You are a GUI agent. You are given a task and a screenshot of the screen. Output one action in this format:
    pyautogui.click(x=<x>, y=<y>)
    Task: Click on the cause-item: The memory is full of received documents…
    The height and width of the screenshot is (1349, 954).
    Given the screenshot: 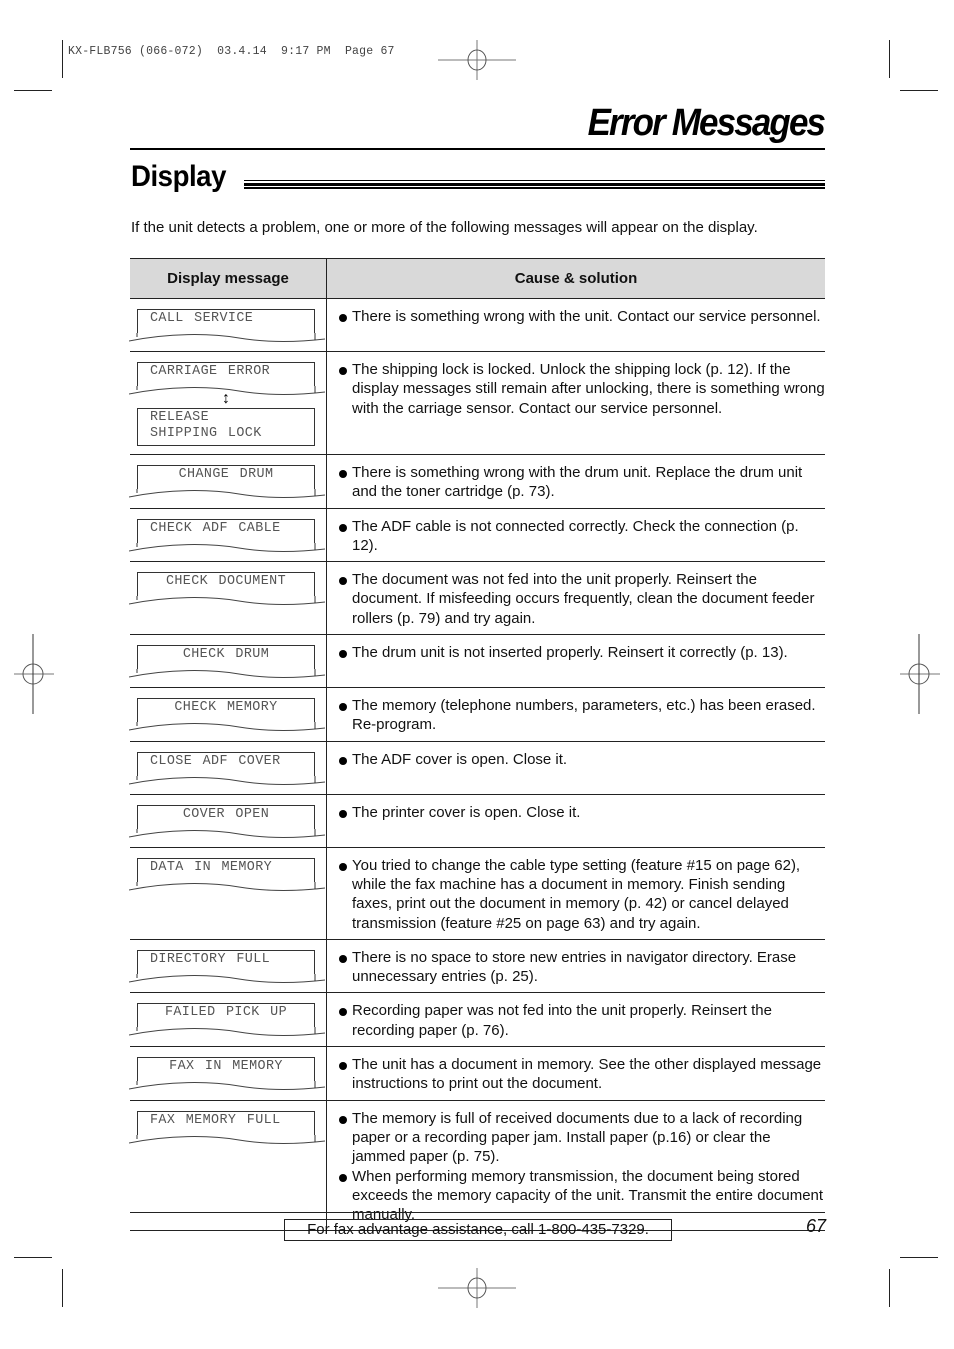 What is the action you would take?
    pyautogui.click(x=582, y=1138)
    